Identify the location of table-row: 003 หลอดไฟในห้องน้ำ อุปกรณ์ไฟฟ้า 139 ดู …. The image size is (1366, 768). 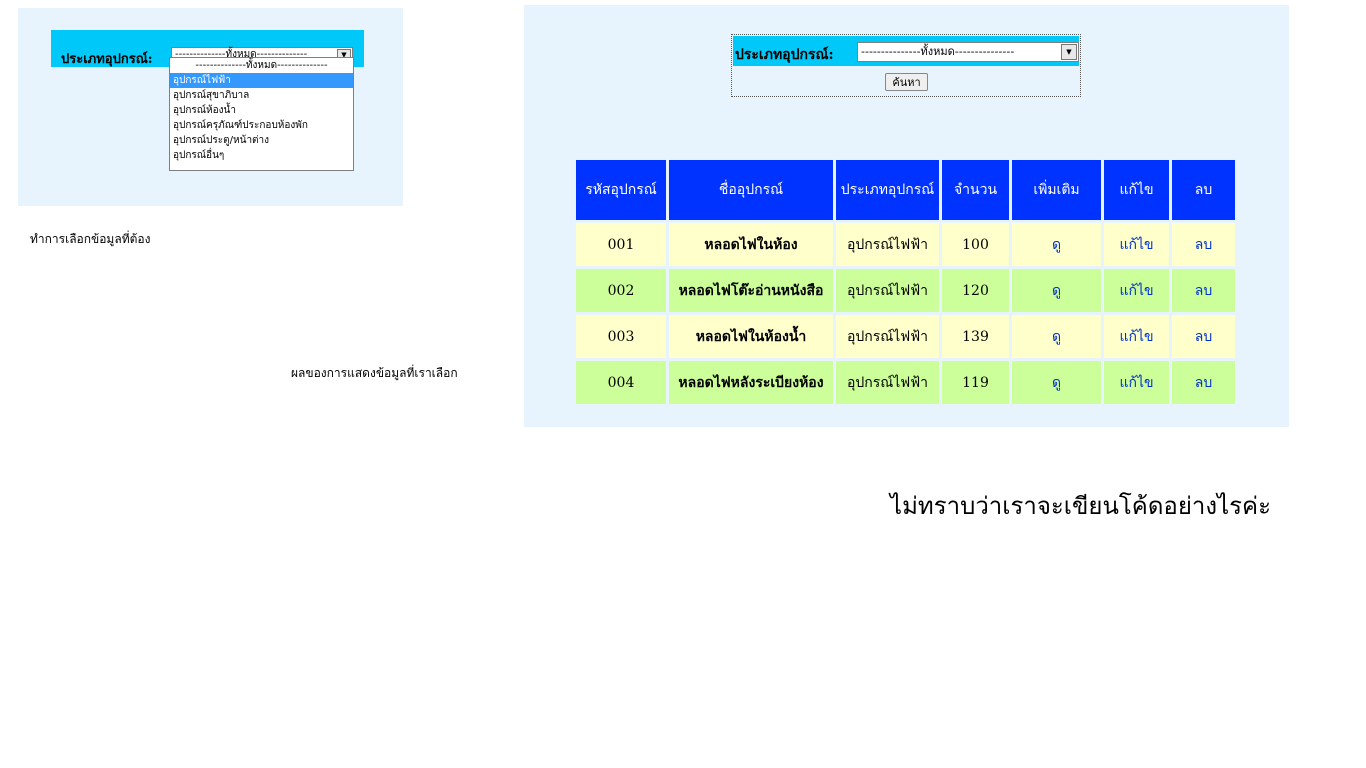
(905, 336).